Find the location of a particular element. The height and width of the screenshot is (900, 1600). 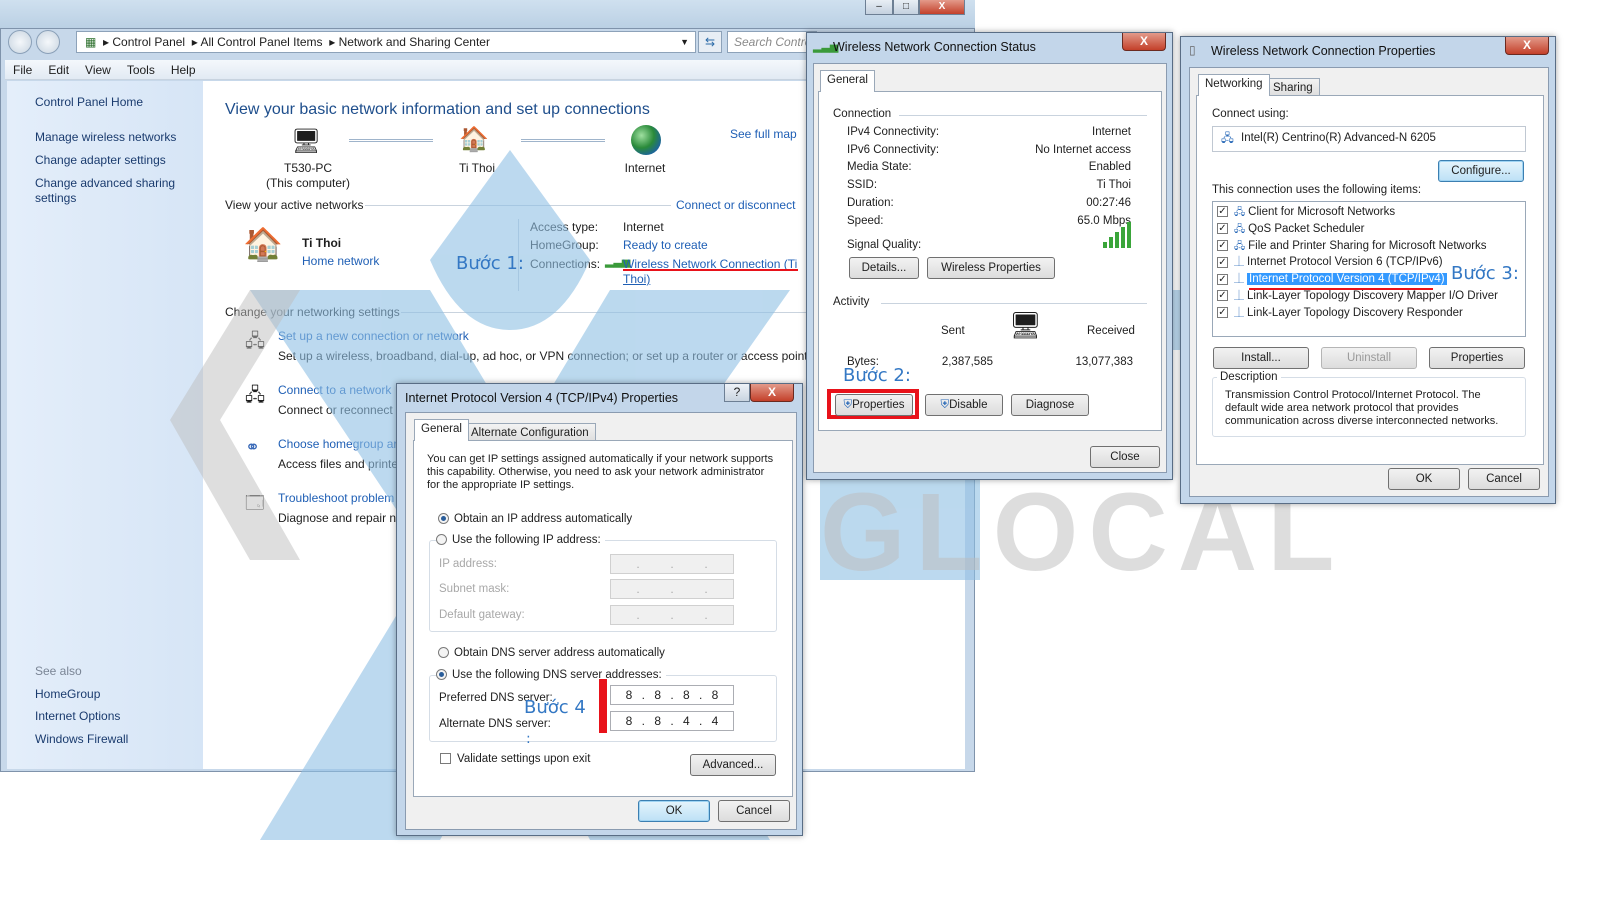

menu-help: Help is located at coordinates (183, 70).